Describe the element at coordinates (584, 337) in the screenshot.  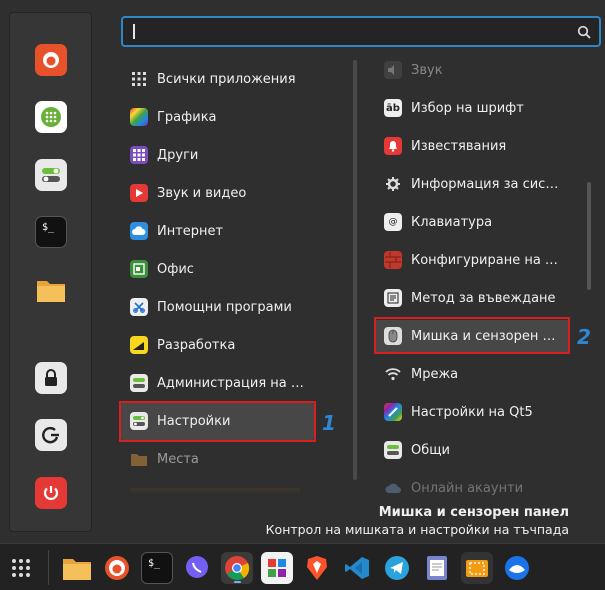
I see `annotation-number-2: 2` at that location.